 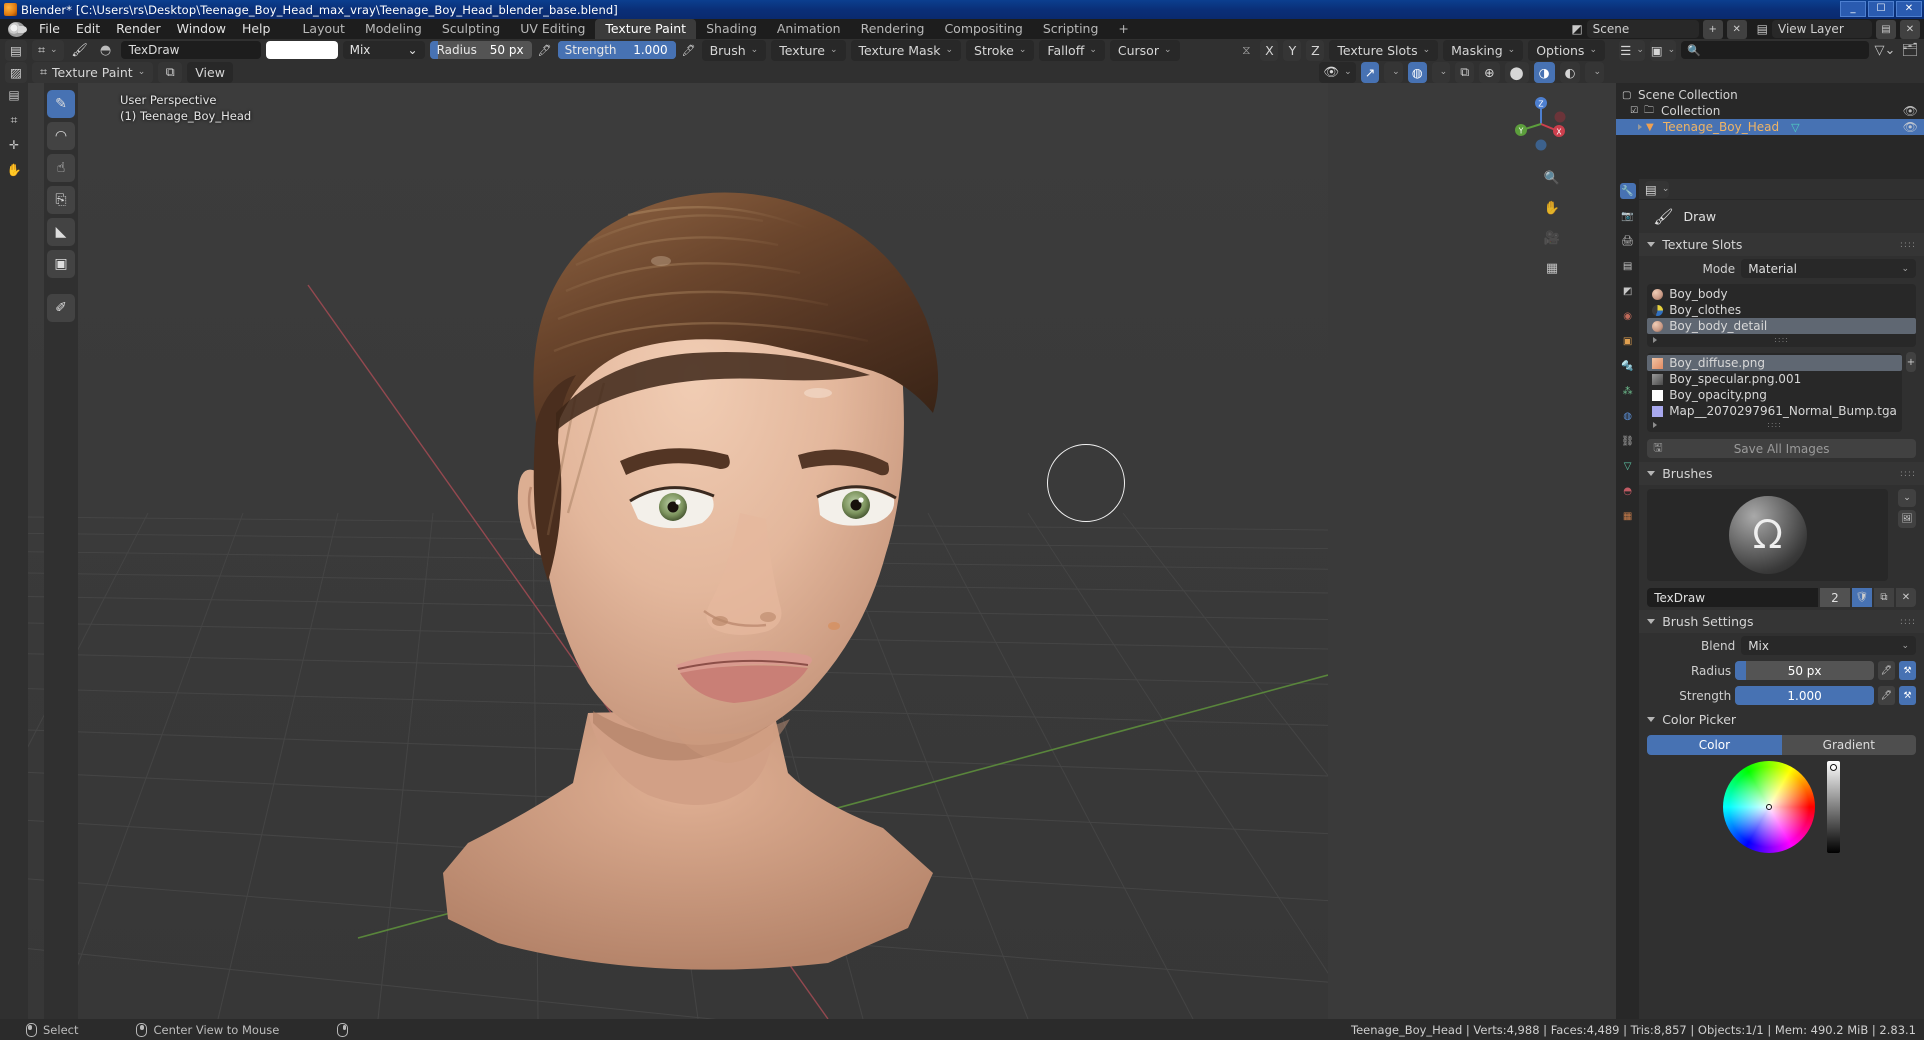 I want to click on mode-texture-paint-icon: ⌗ ⌄, so click(x=48, y=50).